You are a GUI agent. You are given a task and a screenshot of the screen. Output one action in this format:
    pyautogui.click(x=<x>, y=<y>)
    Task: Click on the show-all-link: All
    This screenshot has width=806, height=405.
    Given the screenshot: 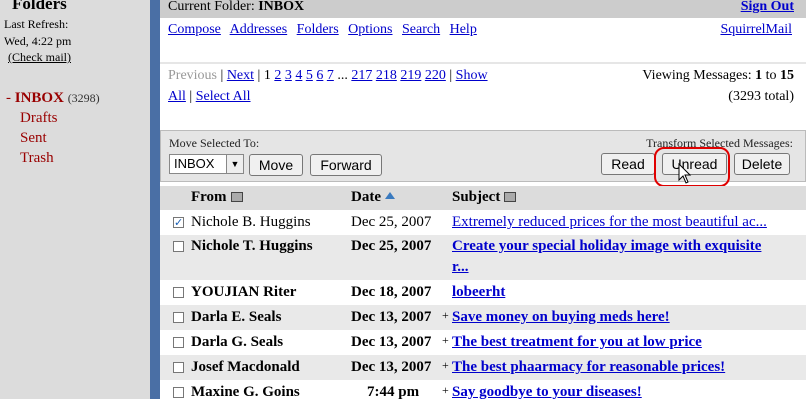 What is the action you would take?
    pyautogui.click(x=177, y=96)
    